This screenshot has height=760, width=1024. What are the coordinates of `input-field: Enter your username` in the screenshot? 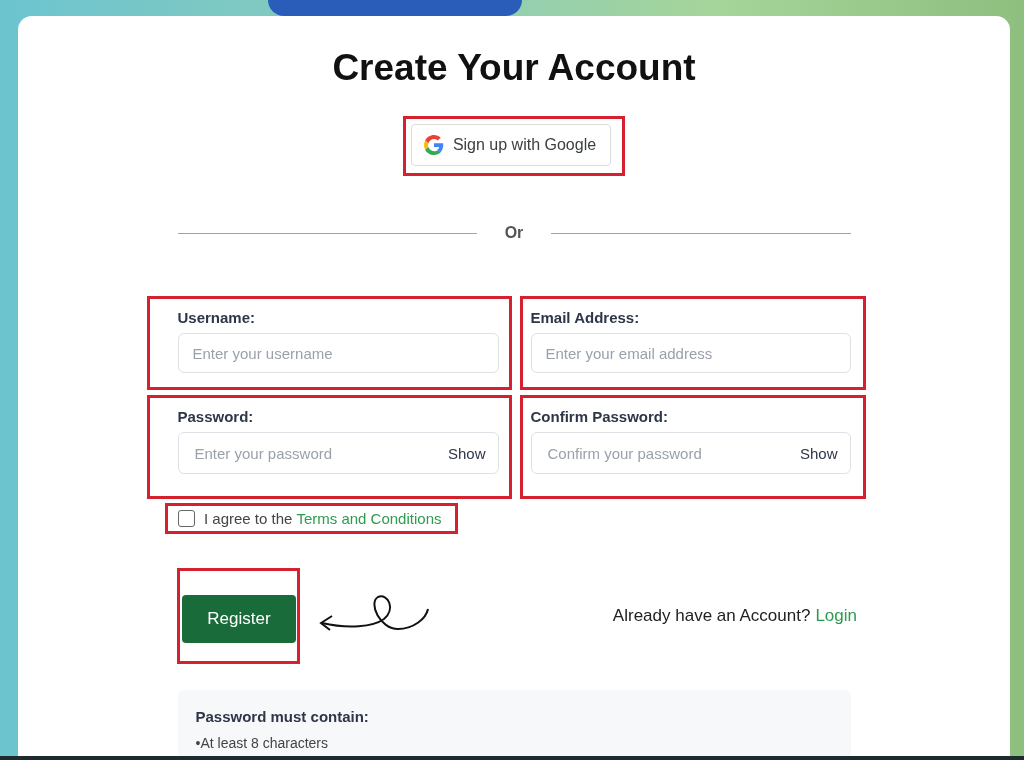 It's located at (338, 353).